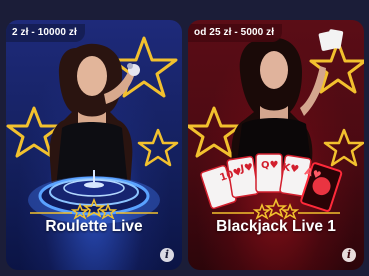 This screenshot has height=276, width=369. What do you see at coordinates (45, 33) in the screenshot?
I see `stake-range-badge: 2 zł - 10000 zł` at bounding box center [45, 33].